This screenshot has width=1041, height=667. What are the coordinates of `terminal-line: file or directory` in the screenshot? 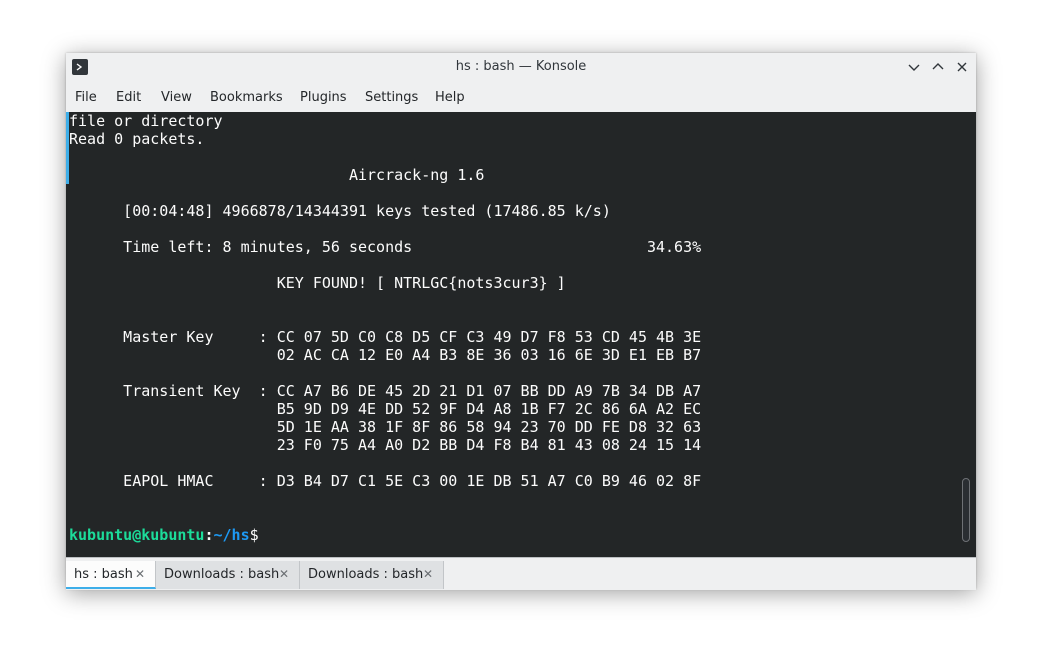 It's located at (146, 121).